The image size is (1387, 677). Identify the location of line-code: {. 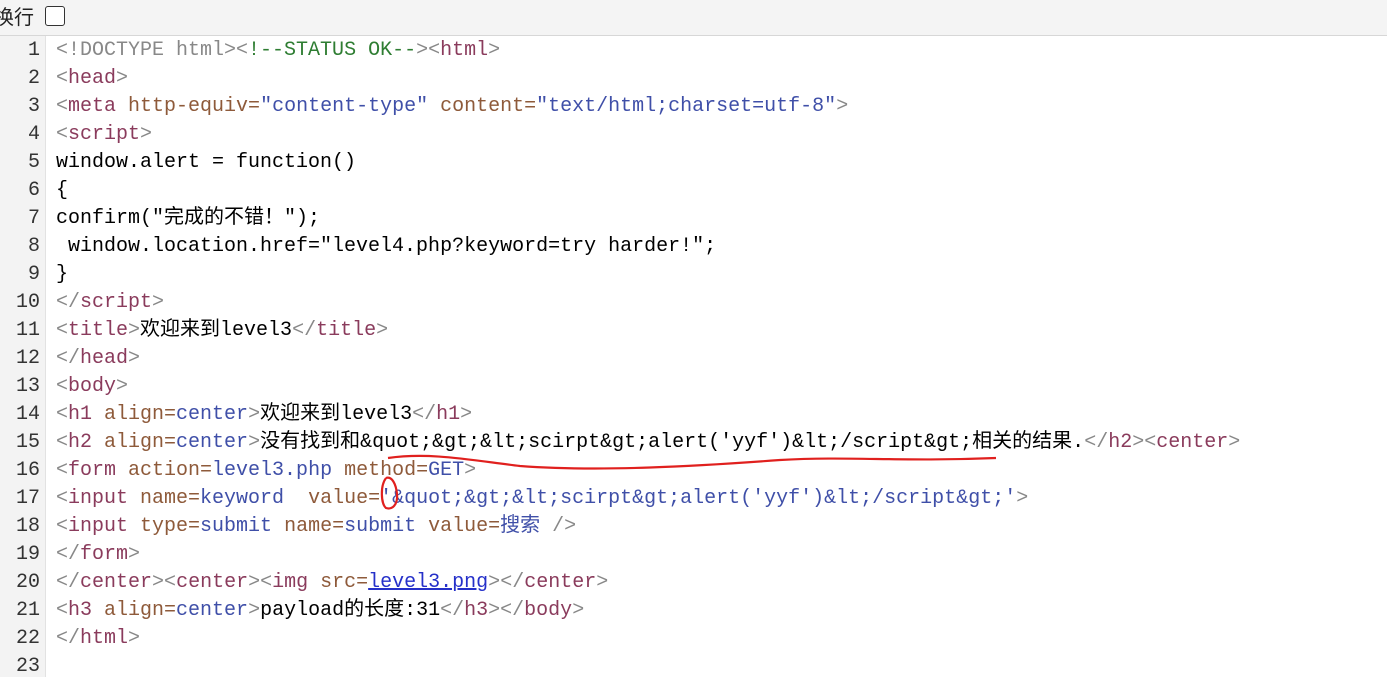
(62, 191).